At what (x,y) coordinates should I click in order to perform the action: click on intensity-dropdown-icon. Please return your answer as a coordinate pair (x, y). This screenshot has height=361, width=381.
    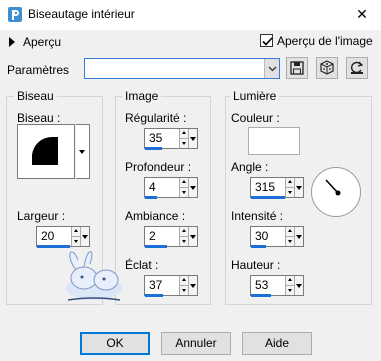
    Looking at the image, I should click on (298, 236).